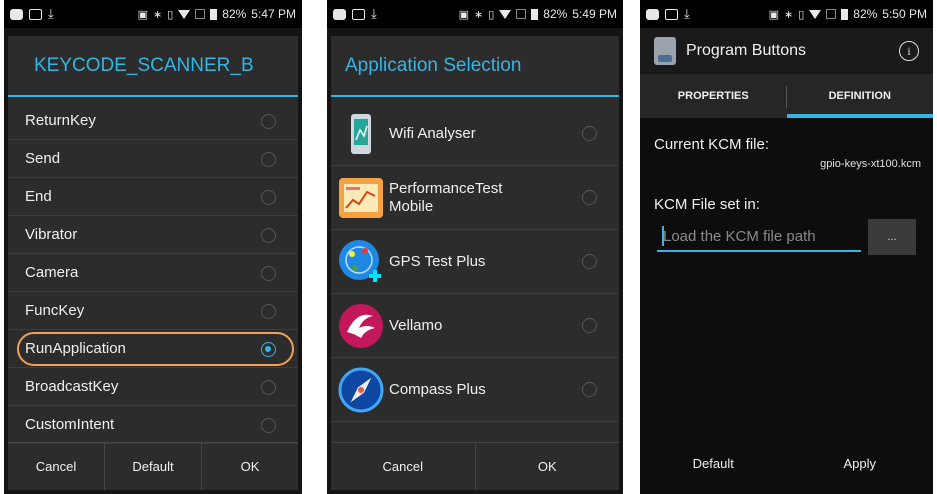 This screenshot has width=937, height=494. I want to click on app-label: PerformanceTest Mobile, so click(446, 197).